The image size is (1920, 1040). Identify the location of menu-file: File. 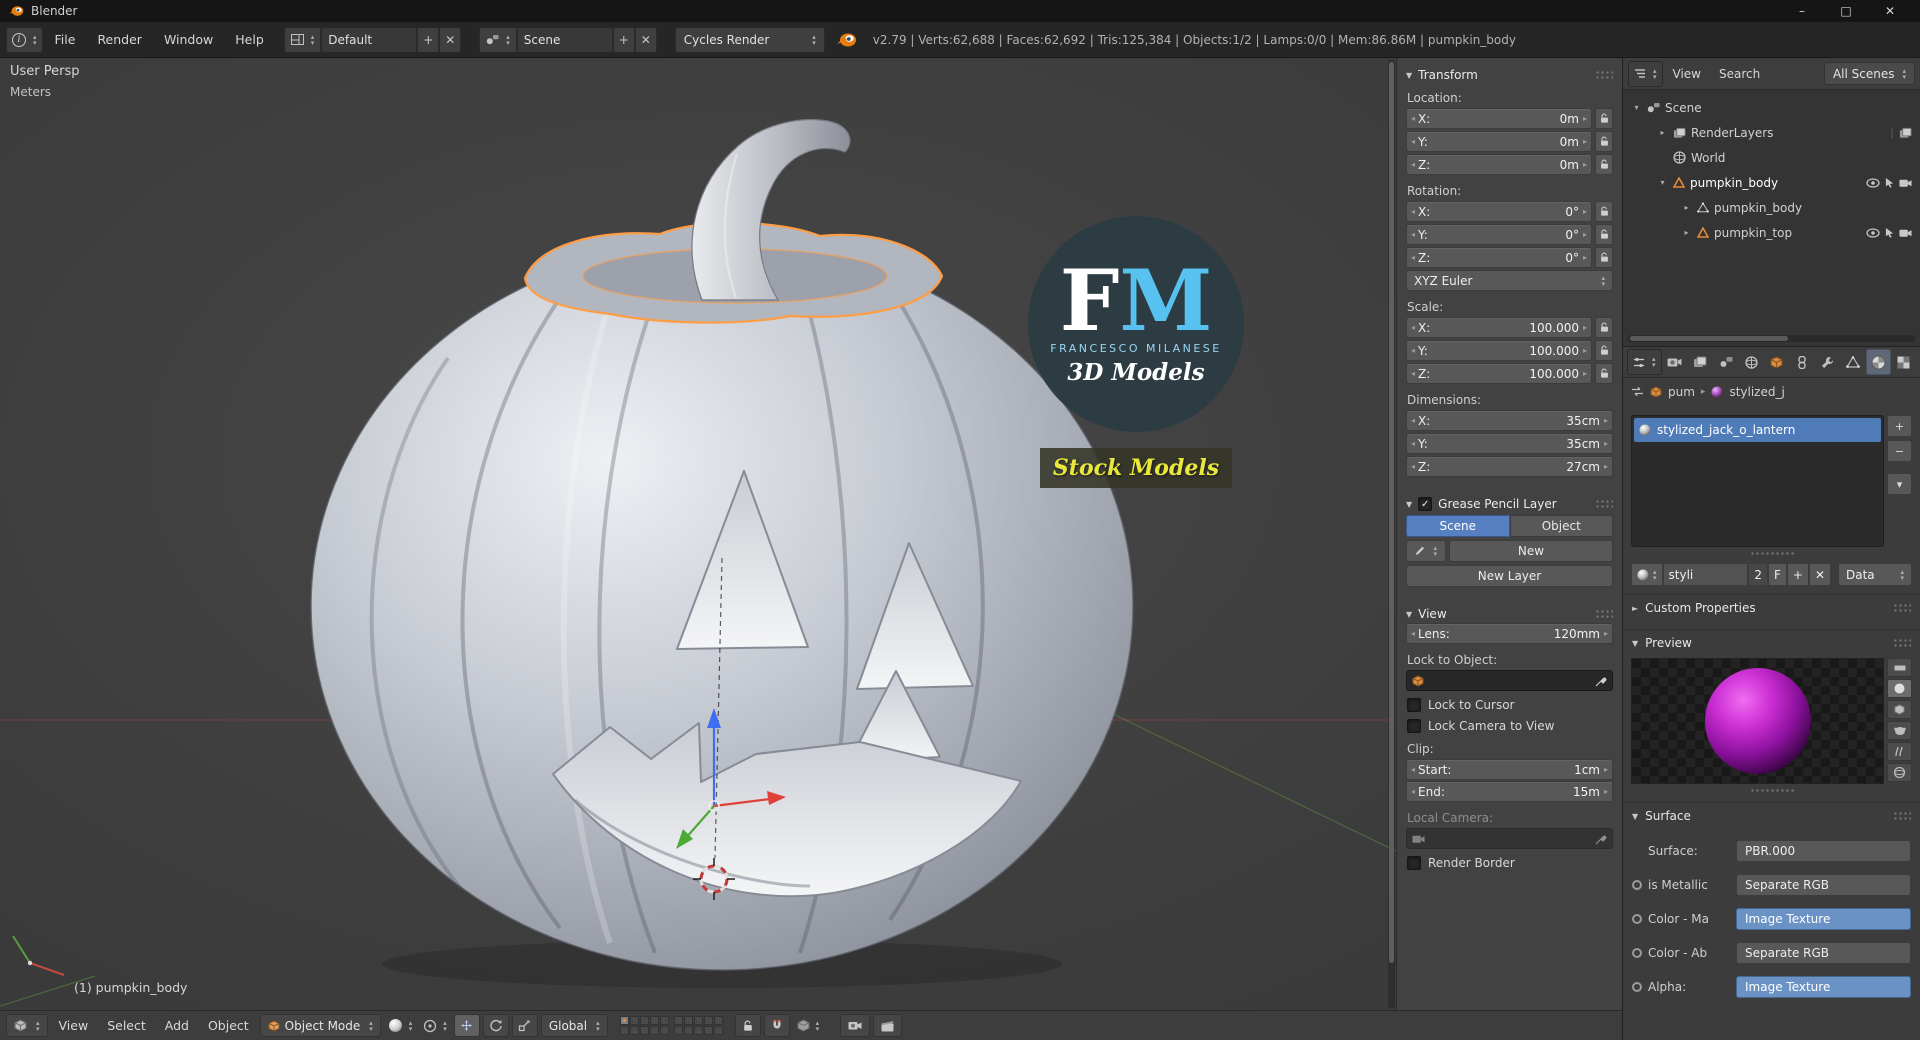
(65, 39).